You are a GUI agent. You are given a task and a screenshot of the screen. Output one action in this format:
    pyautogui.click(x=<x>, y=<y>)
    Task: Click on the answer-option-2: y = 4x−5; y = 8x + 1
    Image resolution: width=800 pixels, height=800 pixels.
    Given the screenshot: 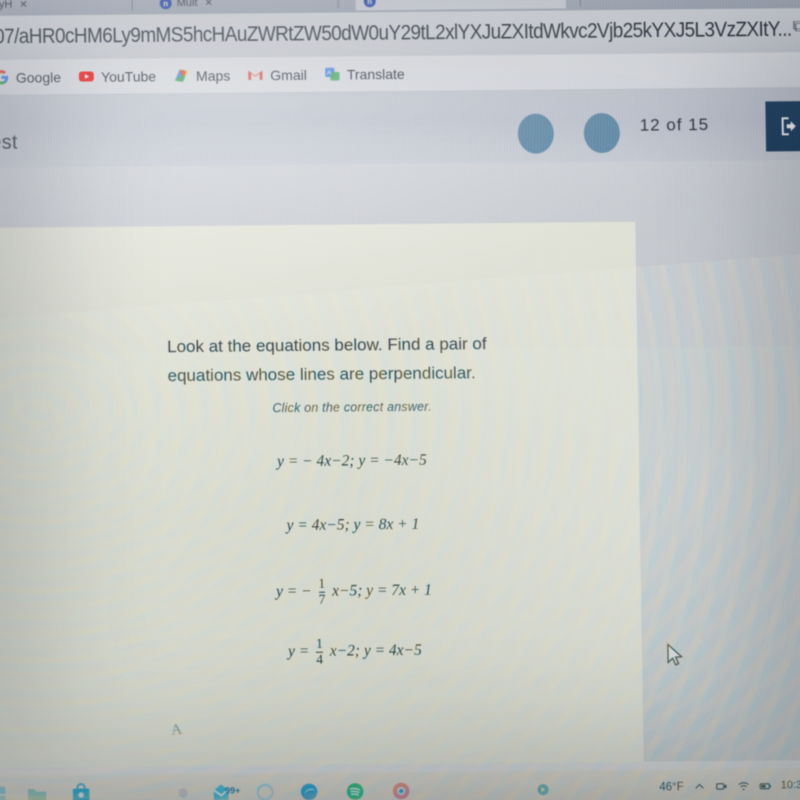 What is the action you would take?
    pyautogui.click(x=353, y=525)
    